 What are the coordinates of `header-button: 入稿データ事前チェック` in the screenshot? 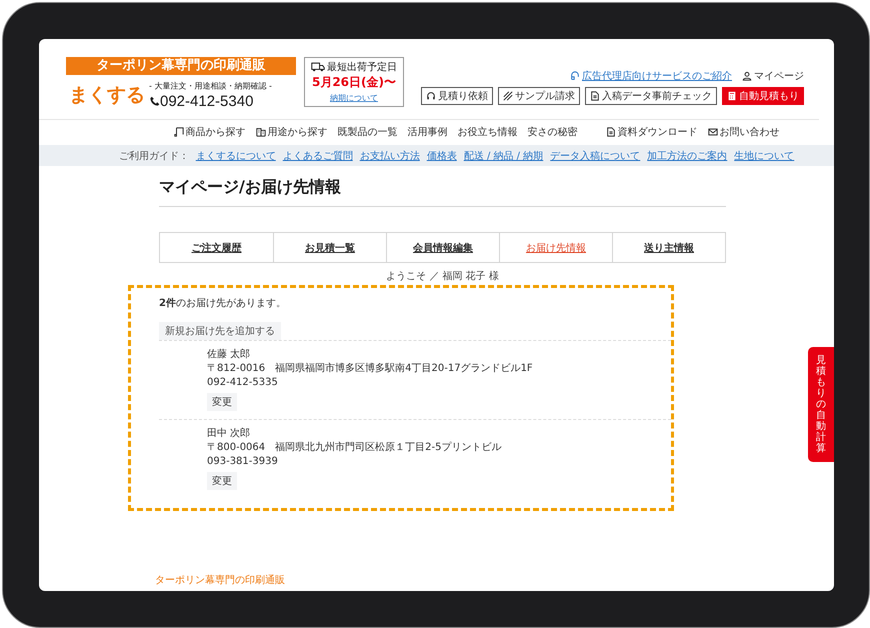 It's located at (651, 96).